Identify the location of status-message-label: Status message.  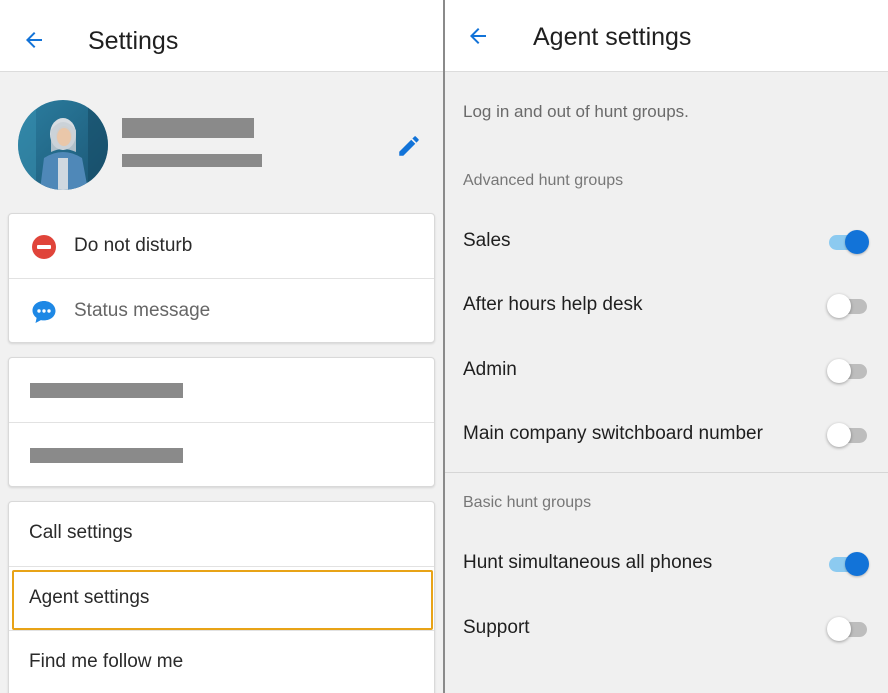
(142, 310).